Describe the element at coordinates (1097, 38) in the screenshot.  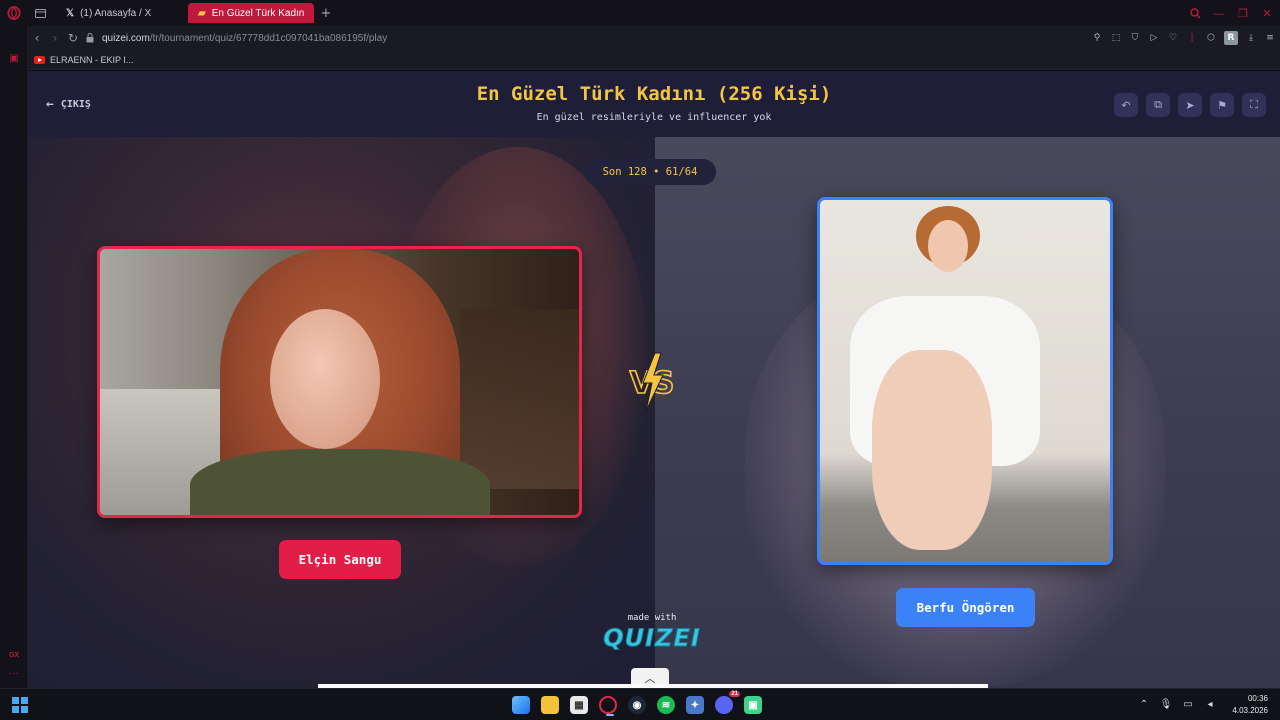
I see `pin-icon: ⚲` at that location.